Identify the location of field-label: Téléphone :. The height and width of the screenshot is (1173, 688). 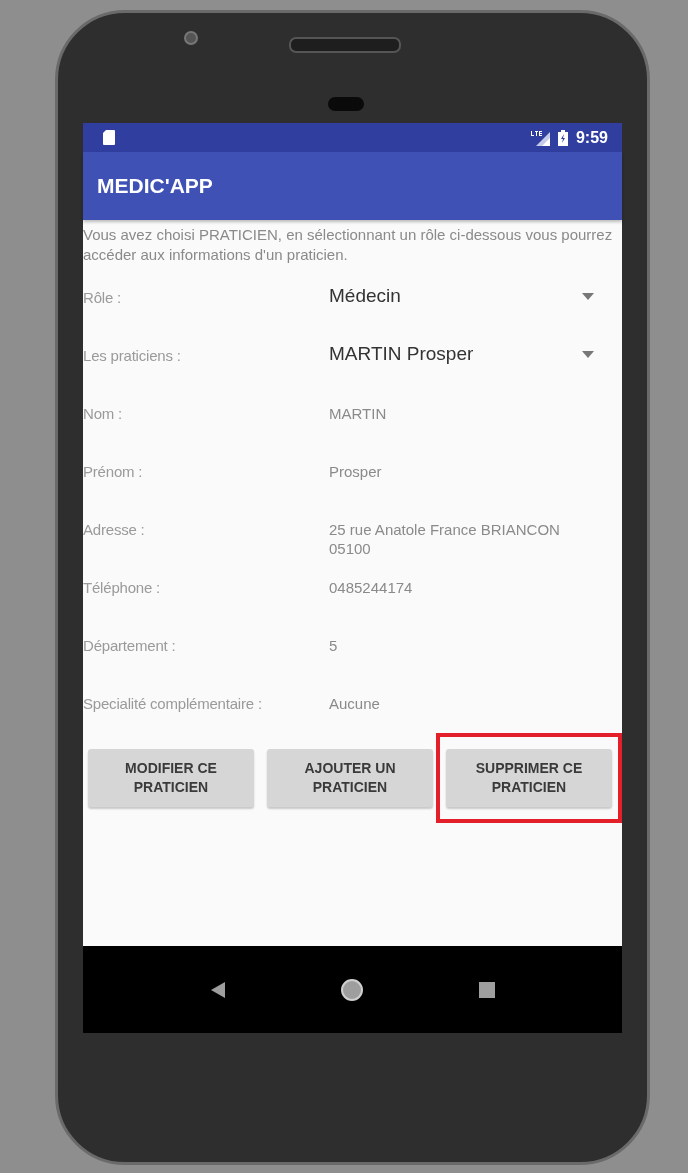
(122, 587).